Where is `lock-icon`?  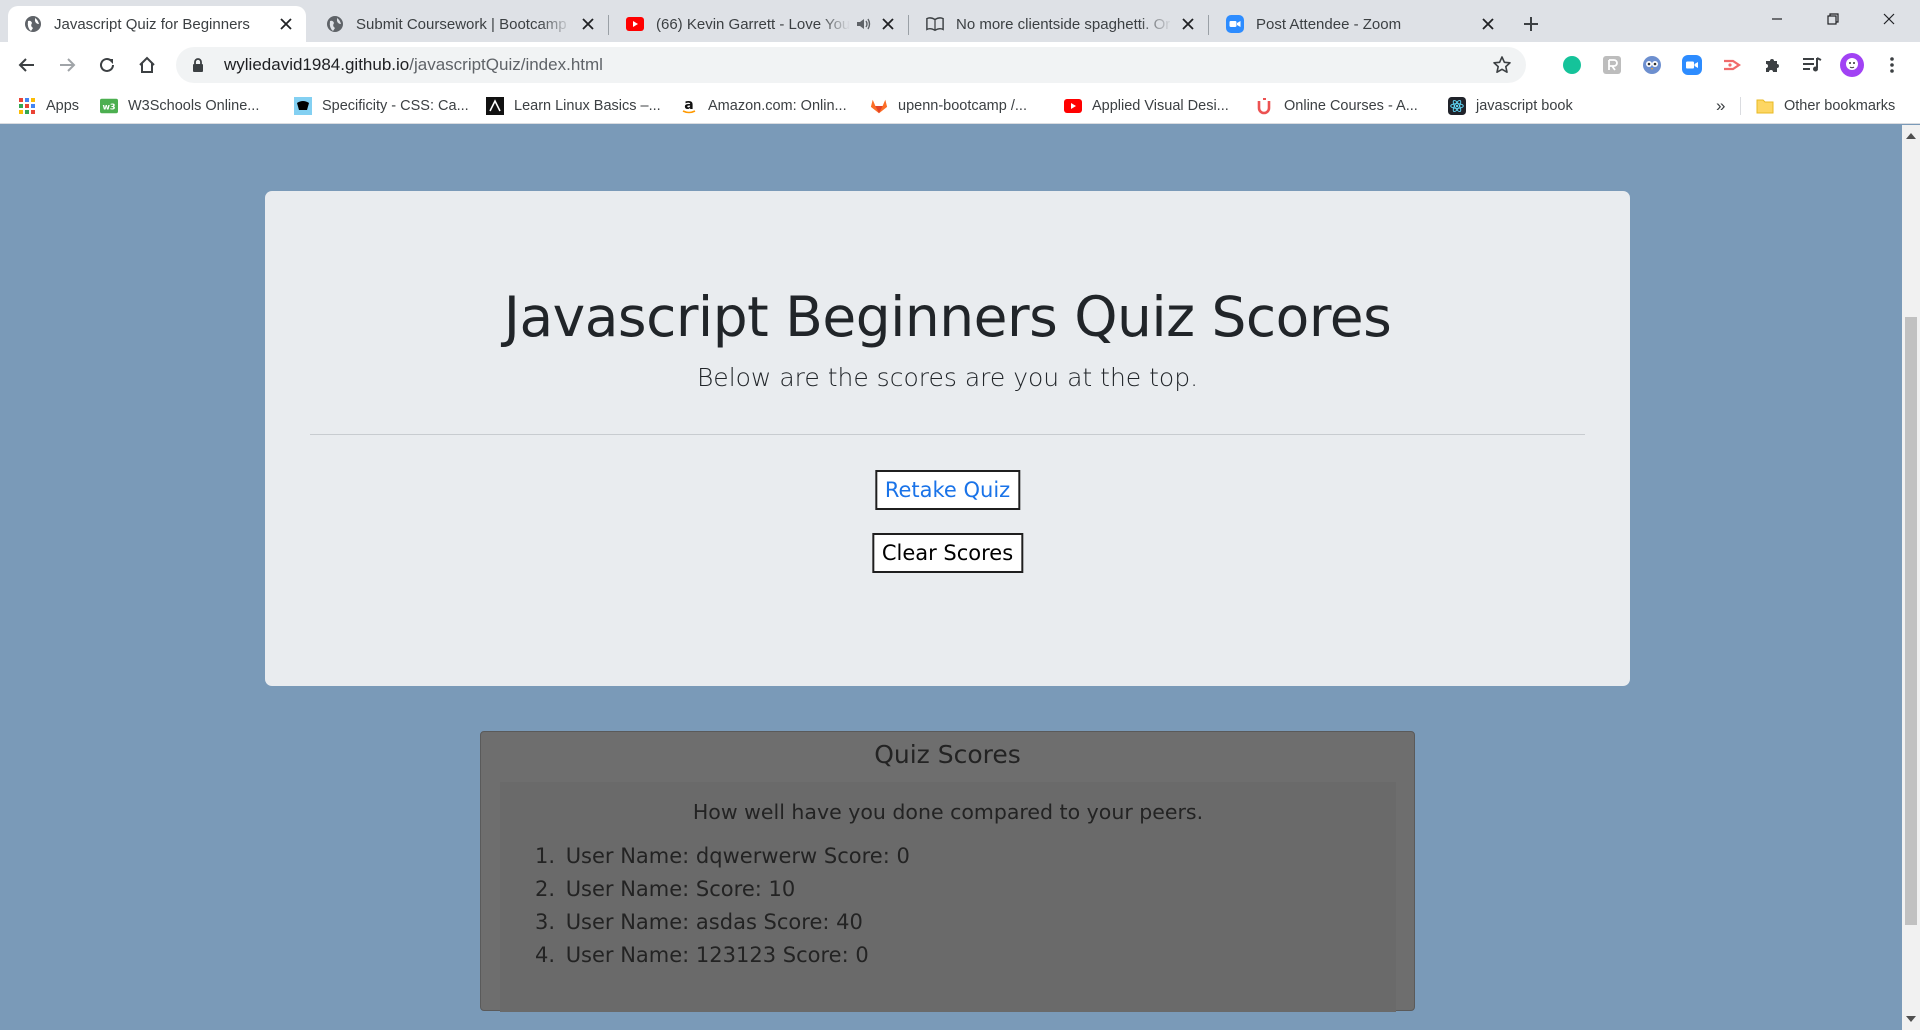 lock-icon is located at coordinates (199, 65).